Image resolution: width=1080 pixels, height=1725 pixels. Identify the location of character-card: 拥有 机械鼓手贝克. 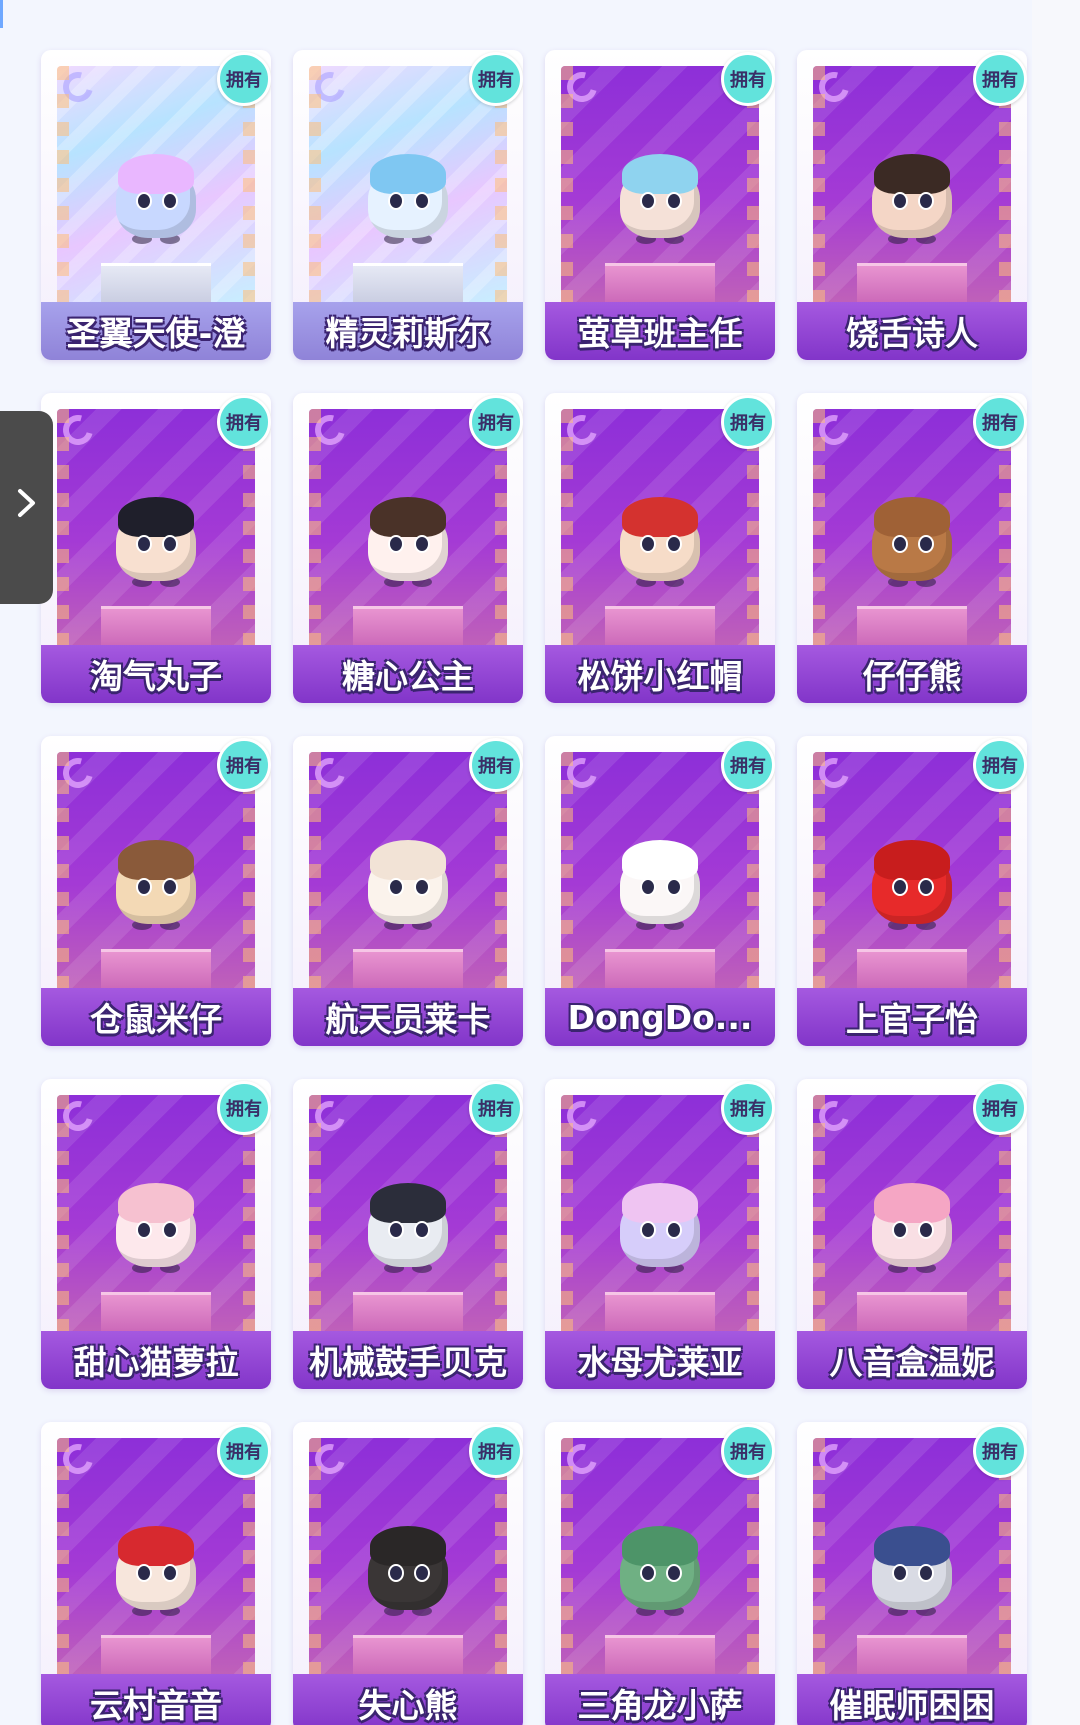
(408, 1234).